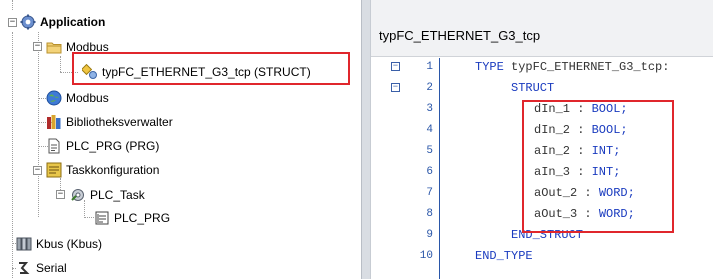 This screenshot has height=279, width=713. I want to click on code-line: − 2 STRUCT, so click(542, 89).